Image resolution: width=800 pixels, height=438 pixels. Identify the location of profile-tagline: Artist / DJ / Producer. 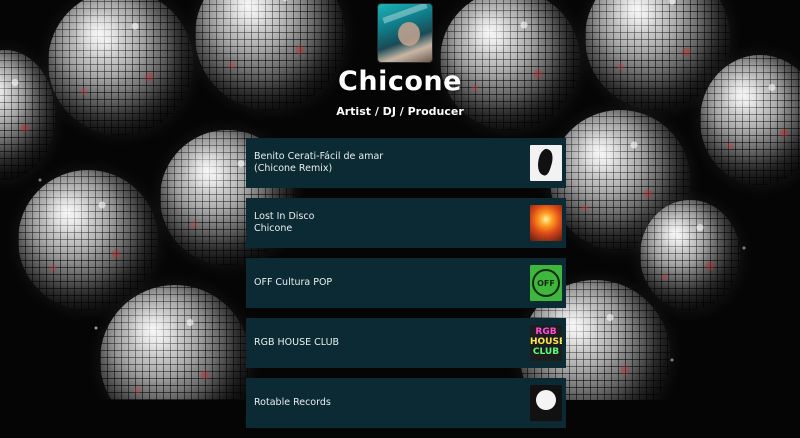
(400, 111).